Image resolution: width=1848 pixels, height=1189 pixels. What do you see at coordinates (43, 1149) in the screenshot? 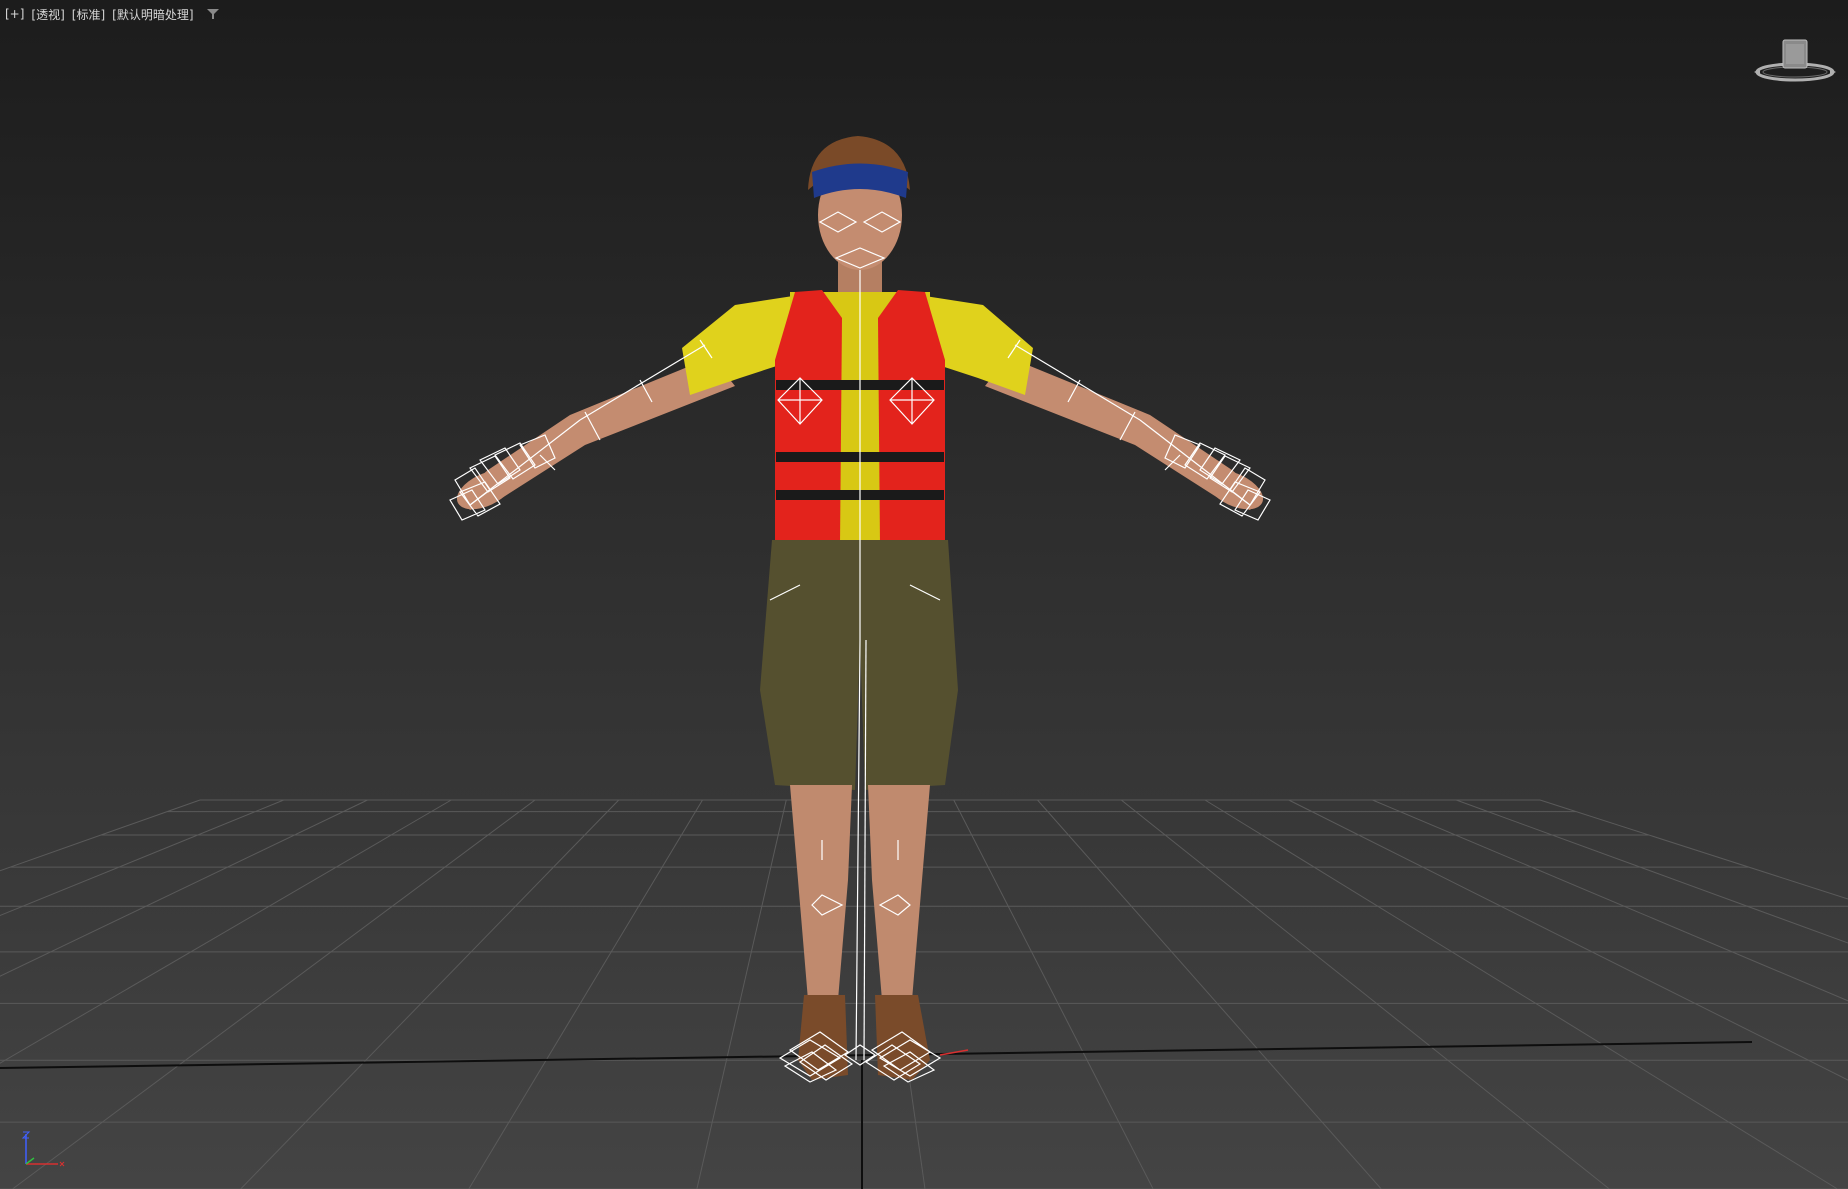
I see `axis-tripod-icon` at bounding box center [43, 1149].